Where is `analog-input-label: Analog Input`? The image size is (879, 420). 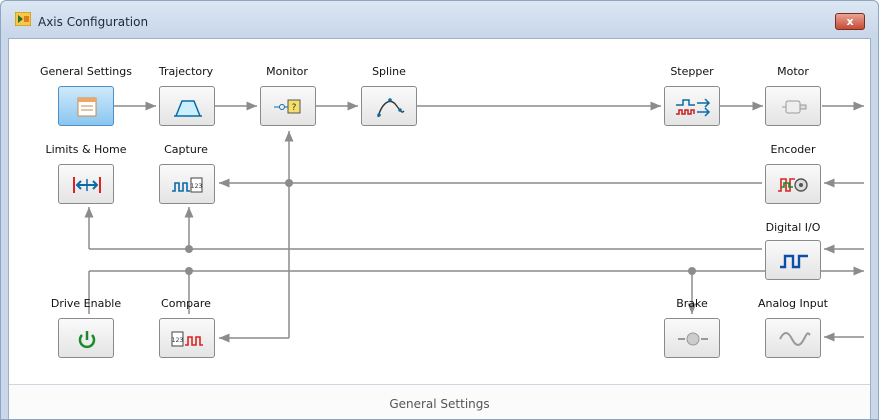
analog-input-label: Analog Input is located at coordinates (793, 303).